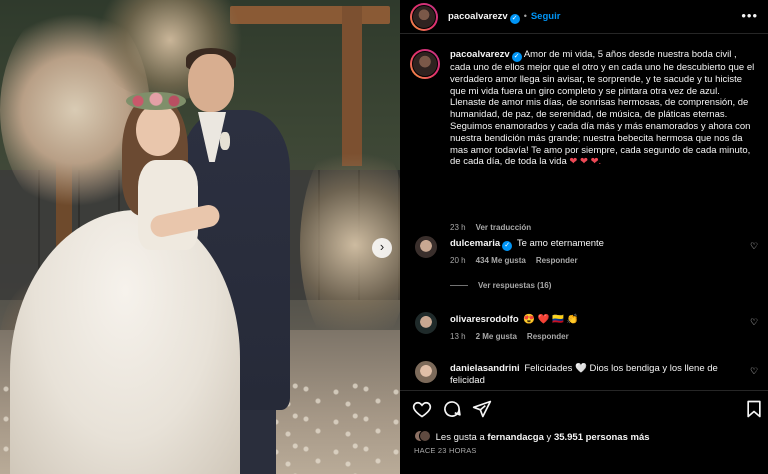 This screenshot has height=474, width=768. What do you see at coordinates (445, 450) in the screenshot?
I see `post-timestamp: HACE 23 HORAS` at bounding box center [445, 450].